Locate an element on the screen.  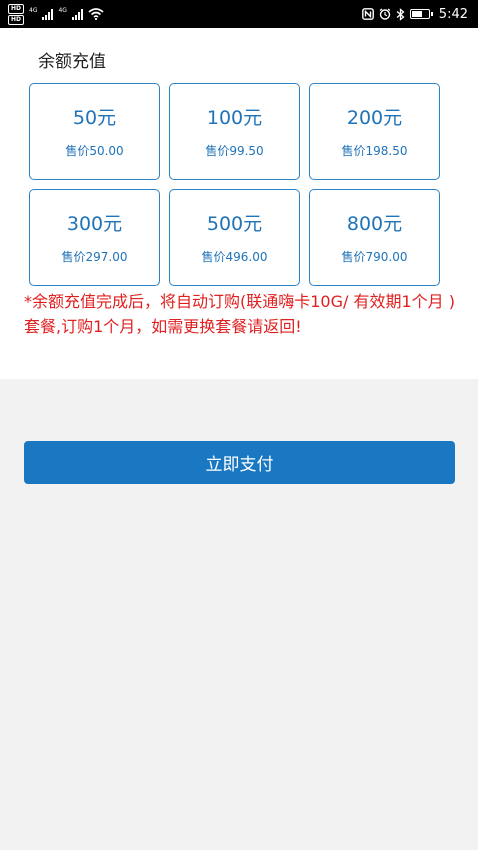
battery-icon is located at coordinates (421, 14).